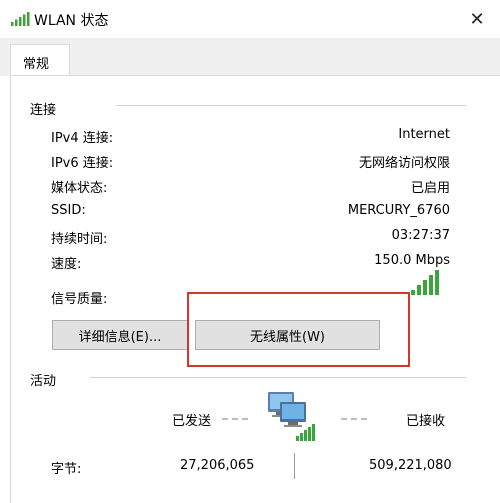  I want to click on activity-divider, so click(278, 377).